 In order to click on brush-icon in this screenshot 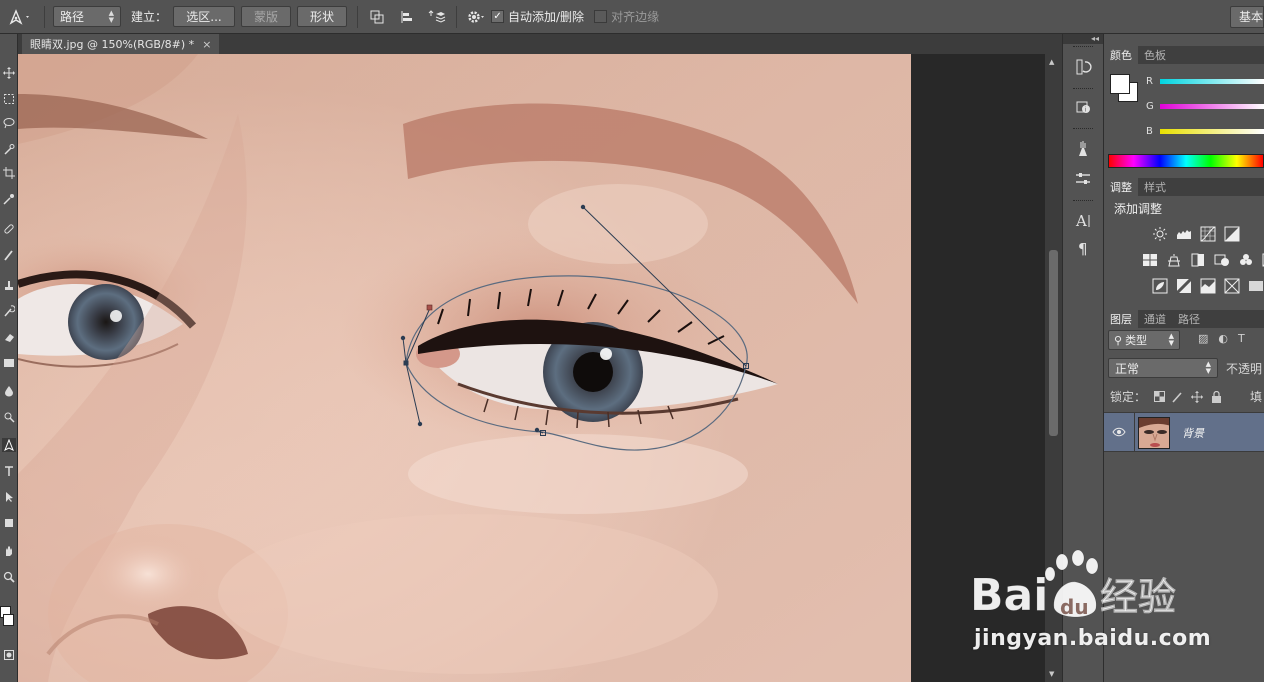, I will do `click(9, 255)`.